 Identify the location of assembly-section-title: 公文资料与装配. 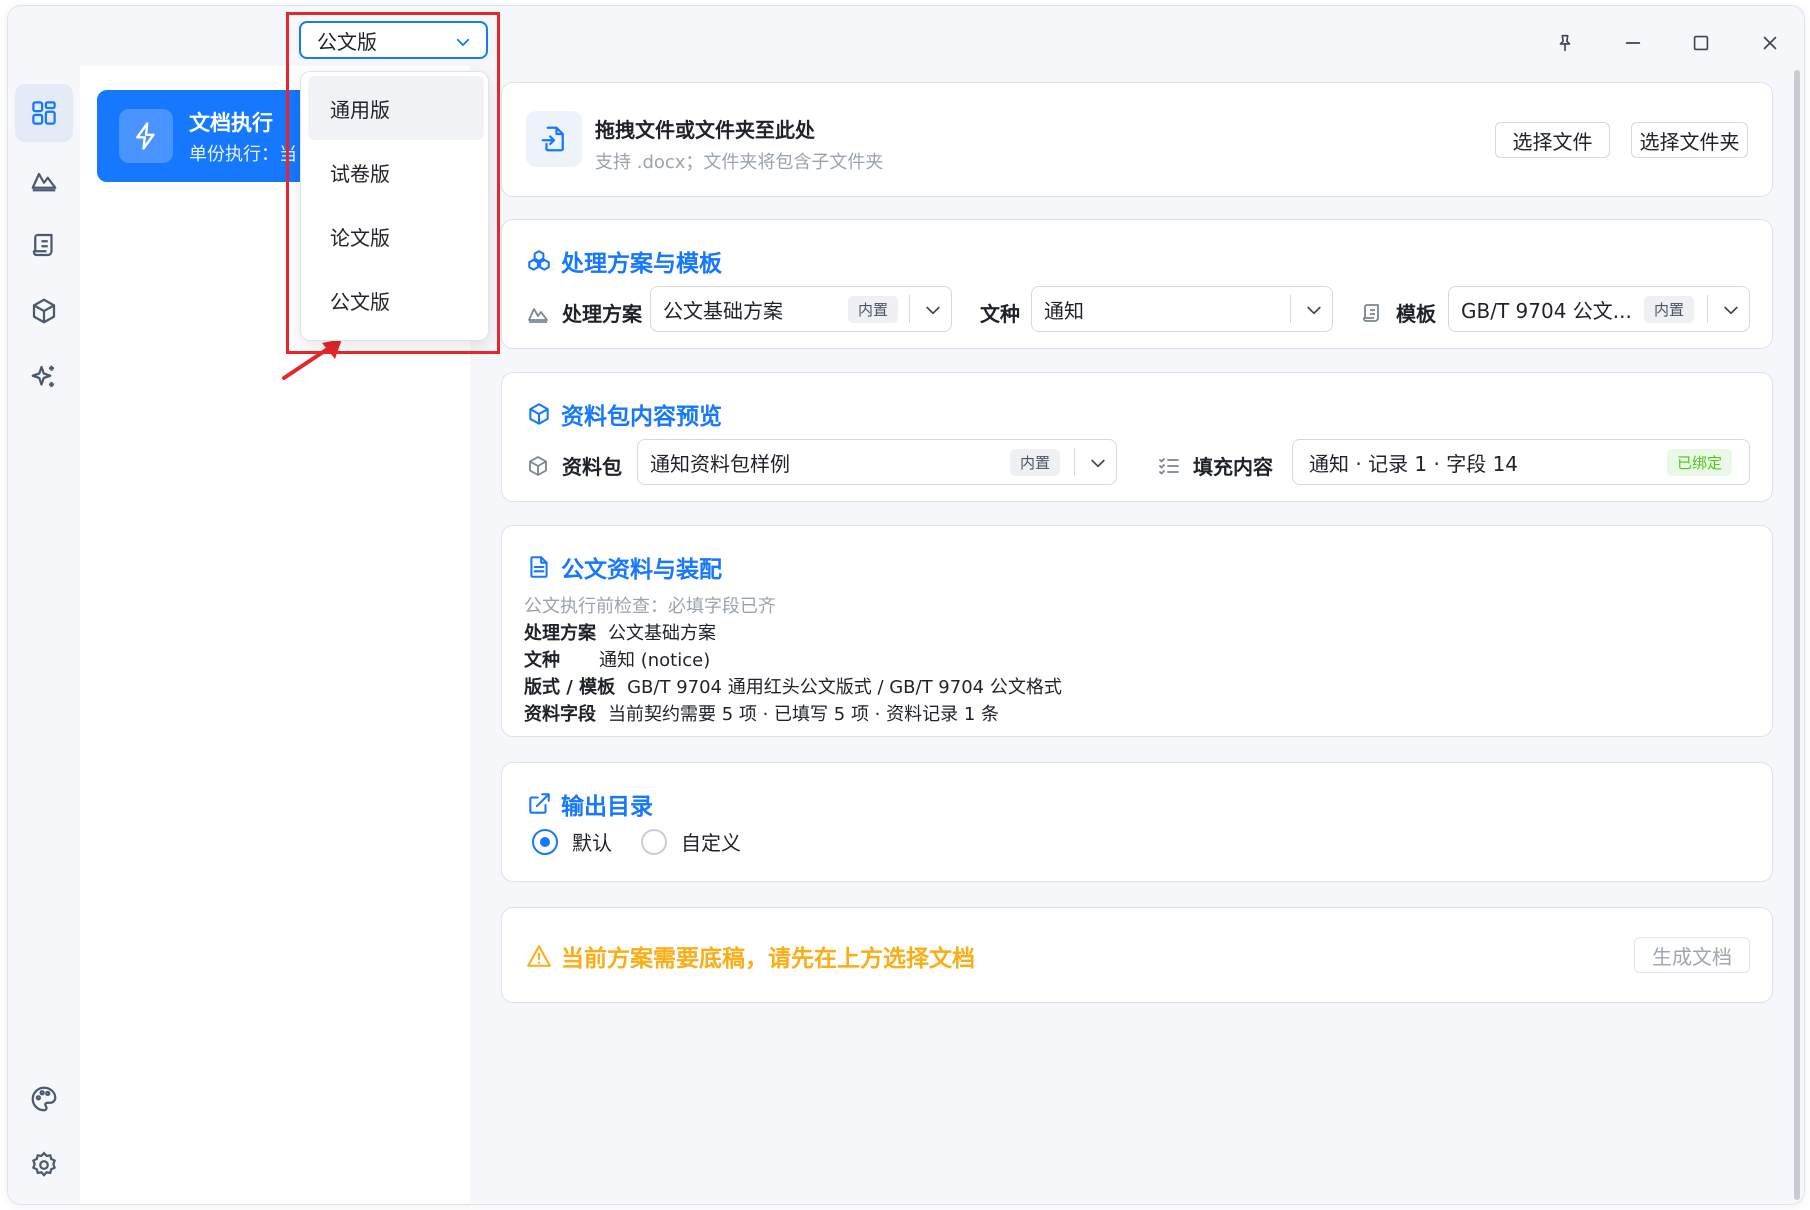
(624, 567).